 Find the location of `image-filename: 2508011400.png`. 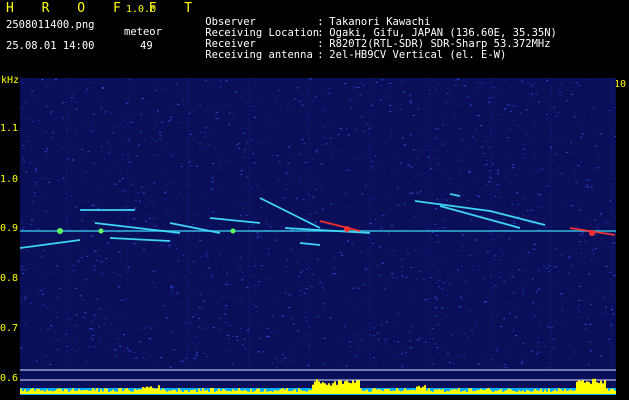

image-filename: 2508011400.png is located at coordinates (50, 25).